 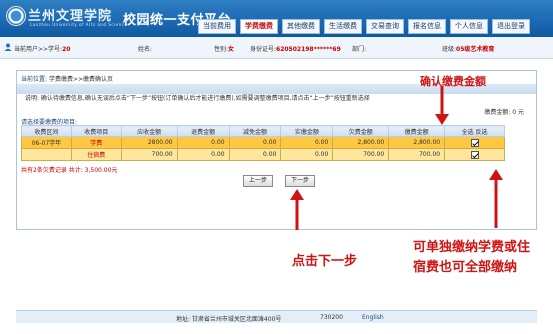 I want to click on gender-value: 女, so click(x=231, y=49).